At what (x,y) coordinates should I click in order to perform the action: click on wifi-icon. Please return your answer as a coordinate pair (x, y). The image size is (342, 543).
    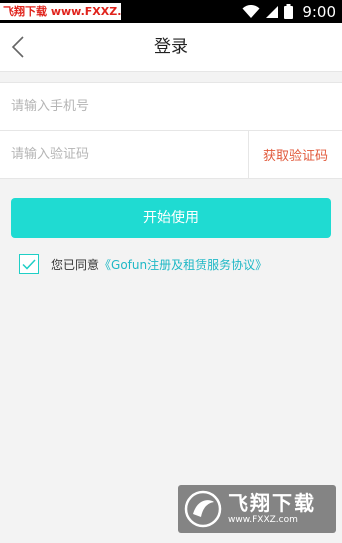
    Looking at the image, I should click on (251, 11).